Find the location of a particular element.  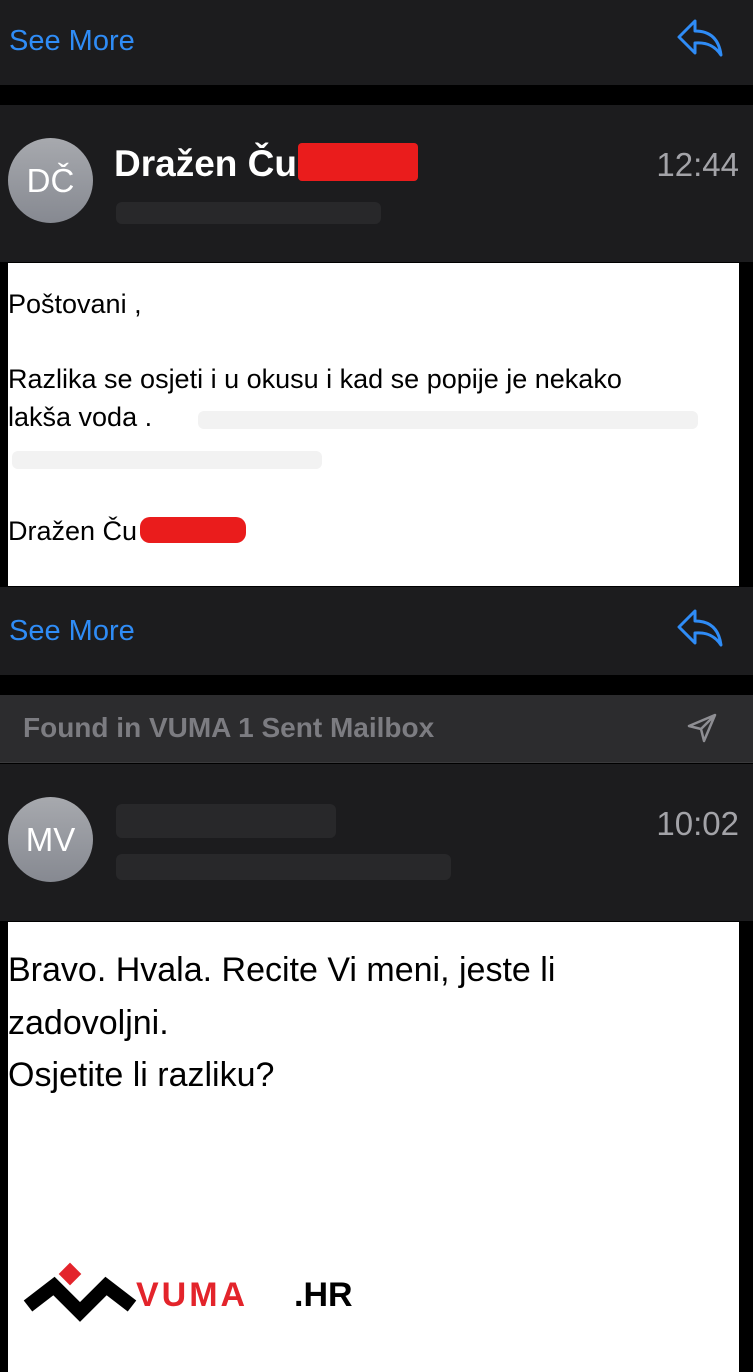

body-text: zadovoljni. is located at coordinates (88, 1023).